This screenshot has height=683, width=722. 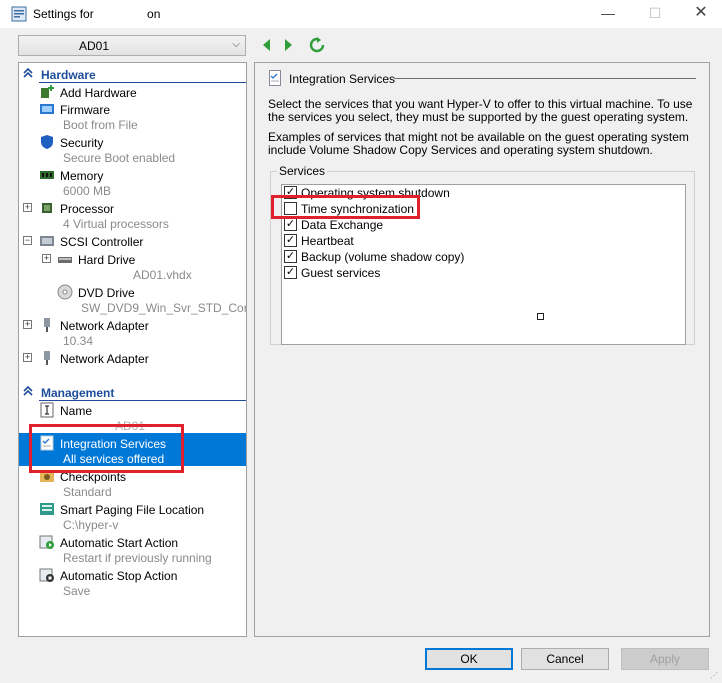 What do you see at coordinates (132, 181) in the screenshot?
I see `sidebar-item-memory: Memory 6000 MB` at bounding box center [132, 181].